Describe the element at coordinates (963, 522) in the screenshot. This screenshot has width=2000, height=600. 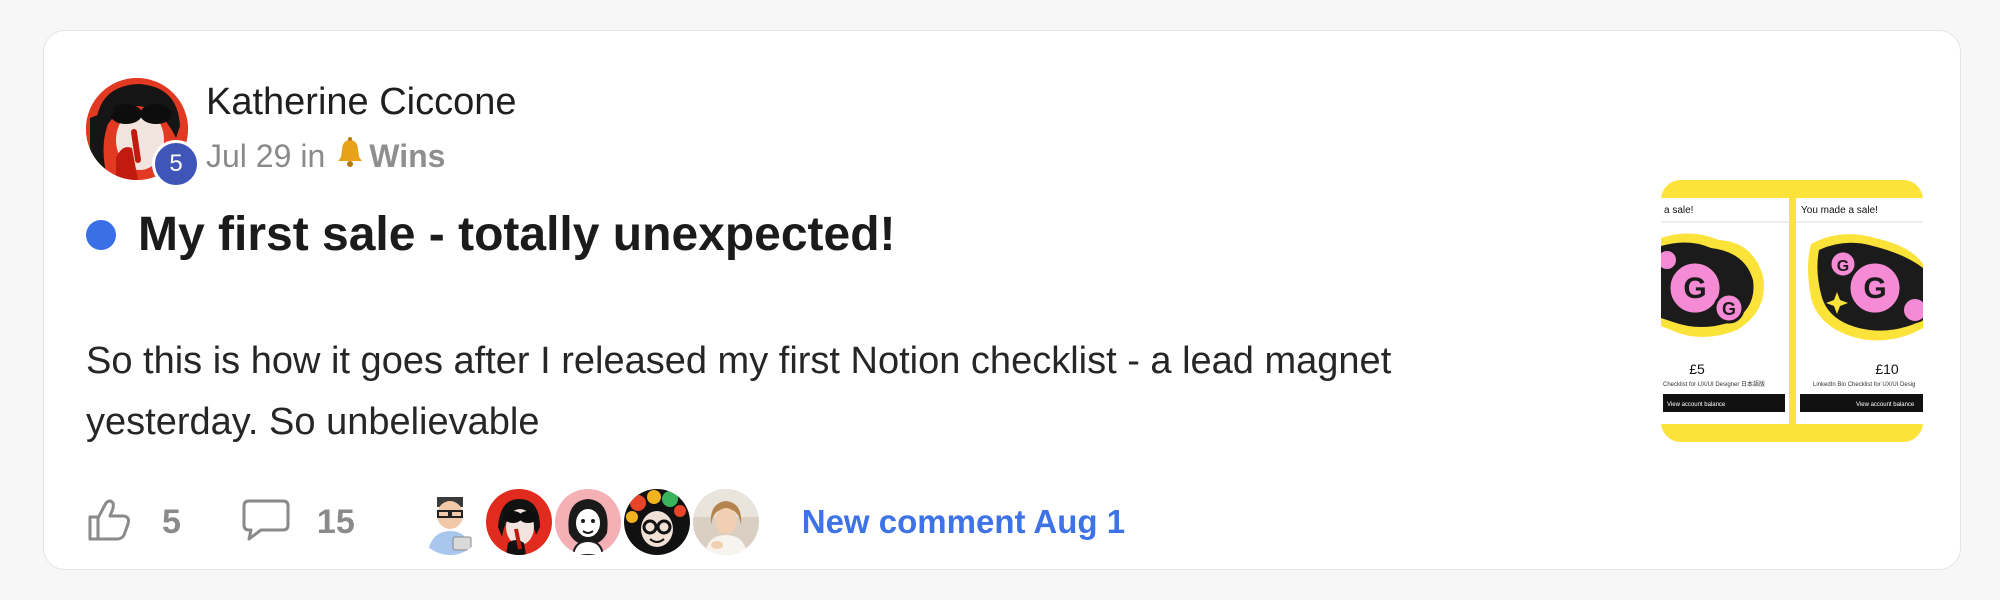
I see `new-comment-link: New comment Aug 1` at that location.